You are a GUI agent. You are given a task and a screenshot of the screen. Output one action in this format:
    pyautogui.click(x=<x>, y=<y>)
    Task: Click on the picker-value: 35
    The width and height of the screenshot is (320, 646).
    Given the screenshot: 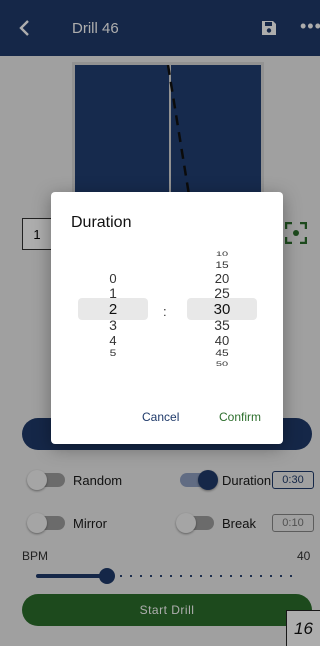 What is the action you would take?
    pyautogui.click(x=222, y=325)
    